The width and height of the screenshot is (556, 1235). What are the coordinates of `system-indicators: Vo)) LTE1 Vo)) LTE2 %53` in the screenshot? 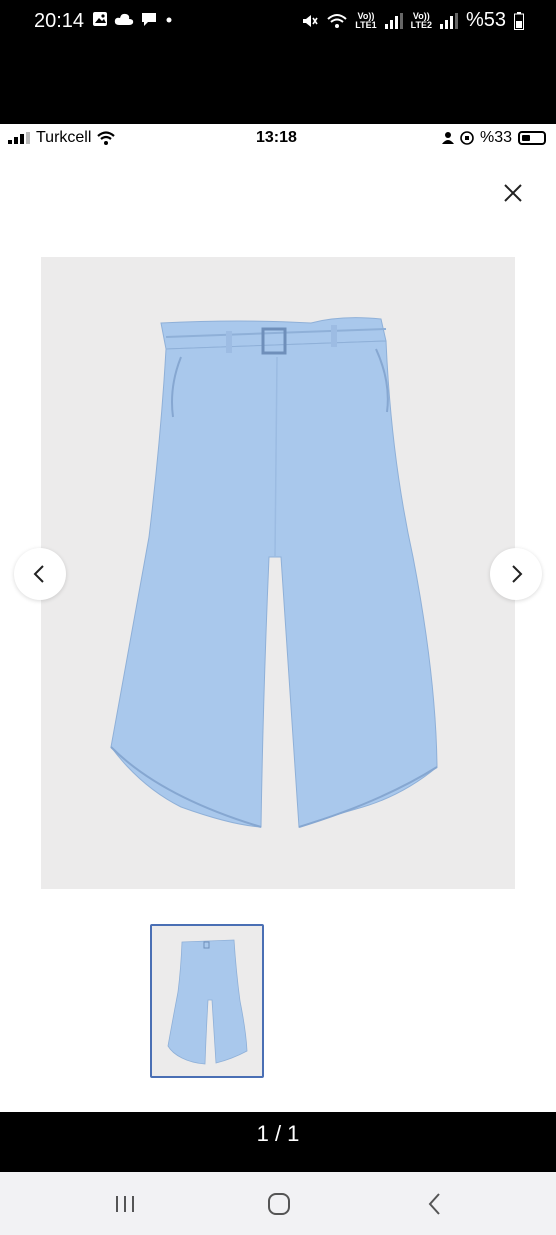 It's located at (412, 20).